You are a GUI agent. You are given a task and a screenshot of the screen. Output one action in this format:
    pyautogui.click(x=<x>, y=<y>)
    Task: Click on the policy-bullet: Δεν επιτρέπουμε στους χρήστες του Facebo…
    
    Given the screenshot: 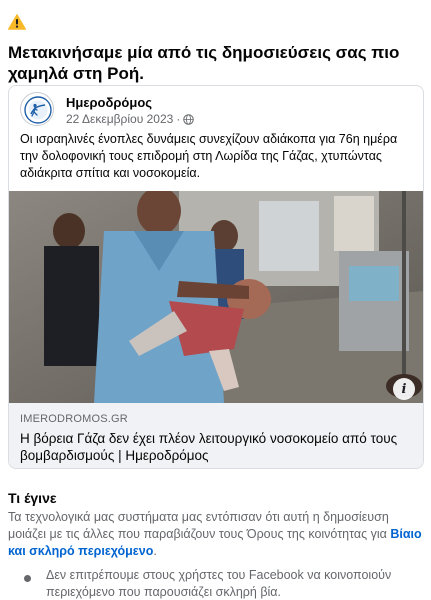 What is the action you would take?
    pyautogui.click(x=219, y=583)
    